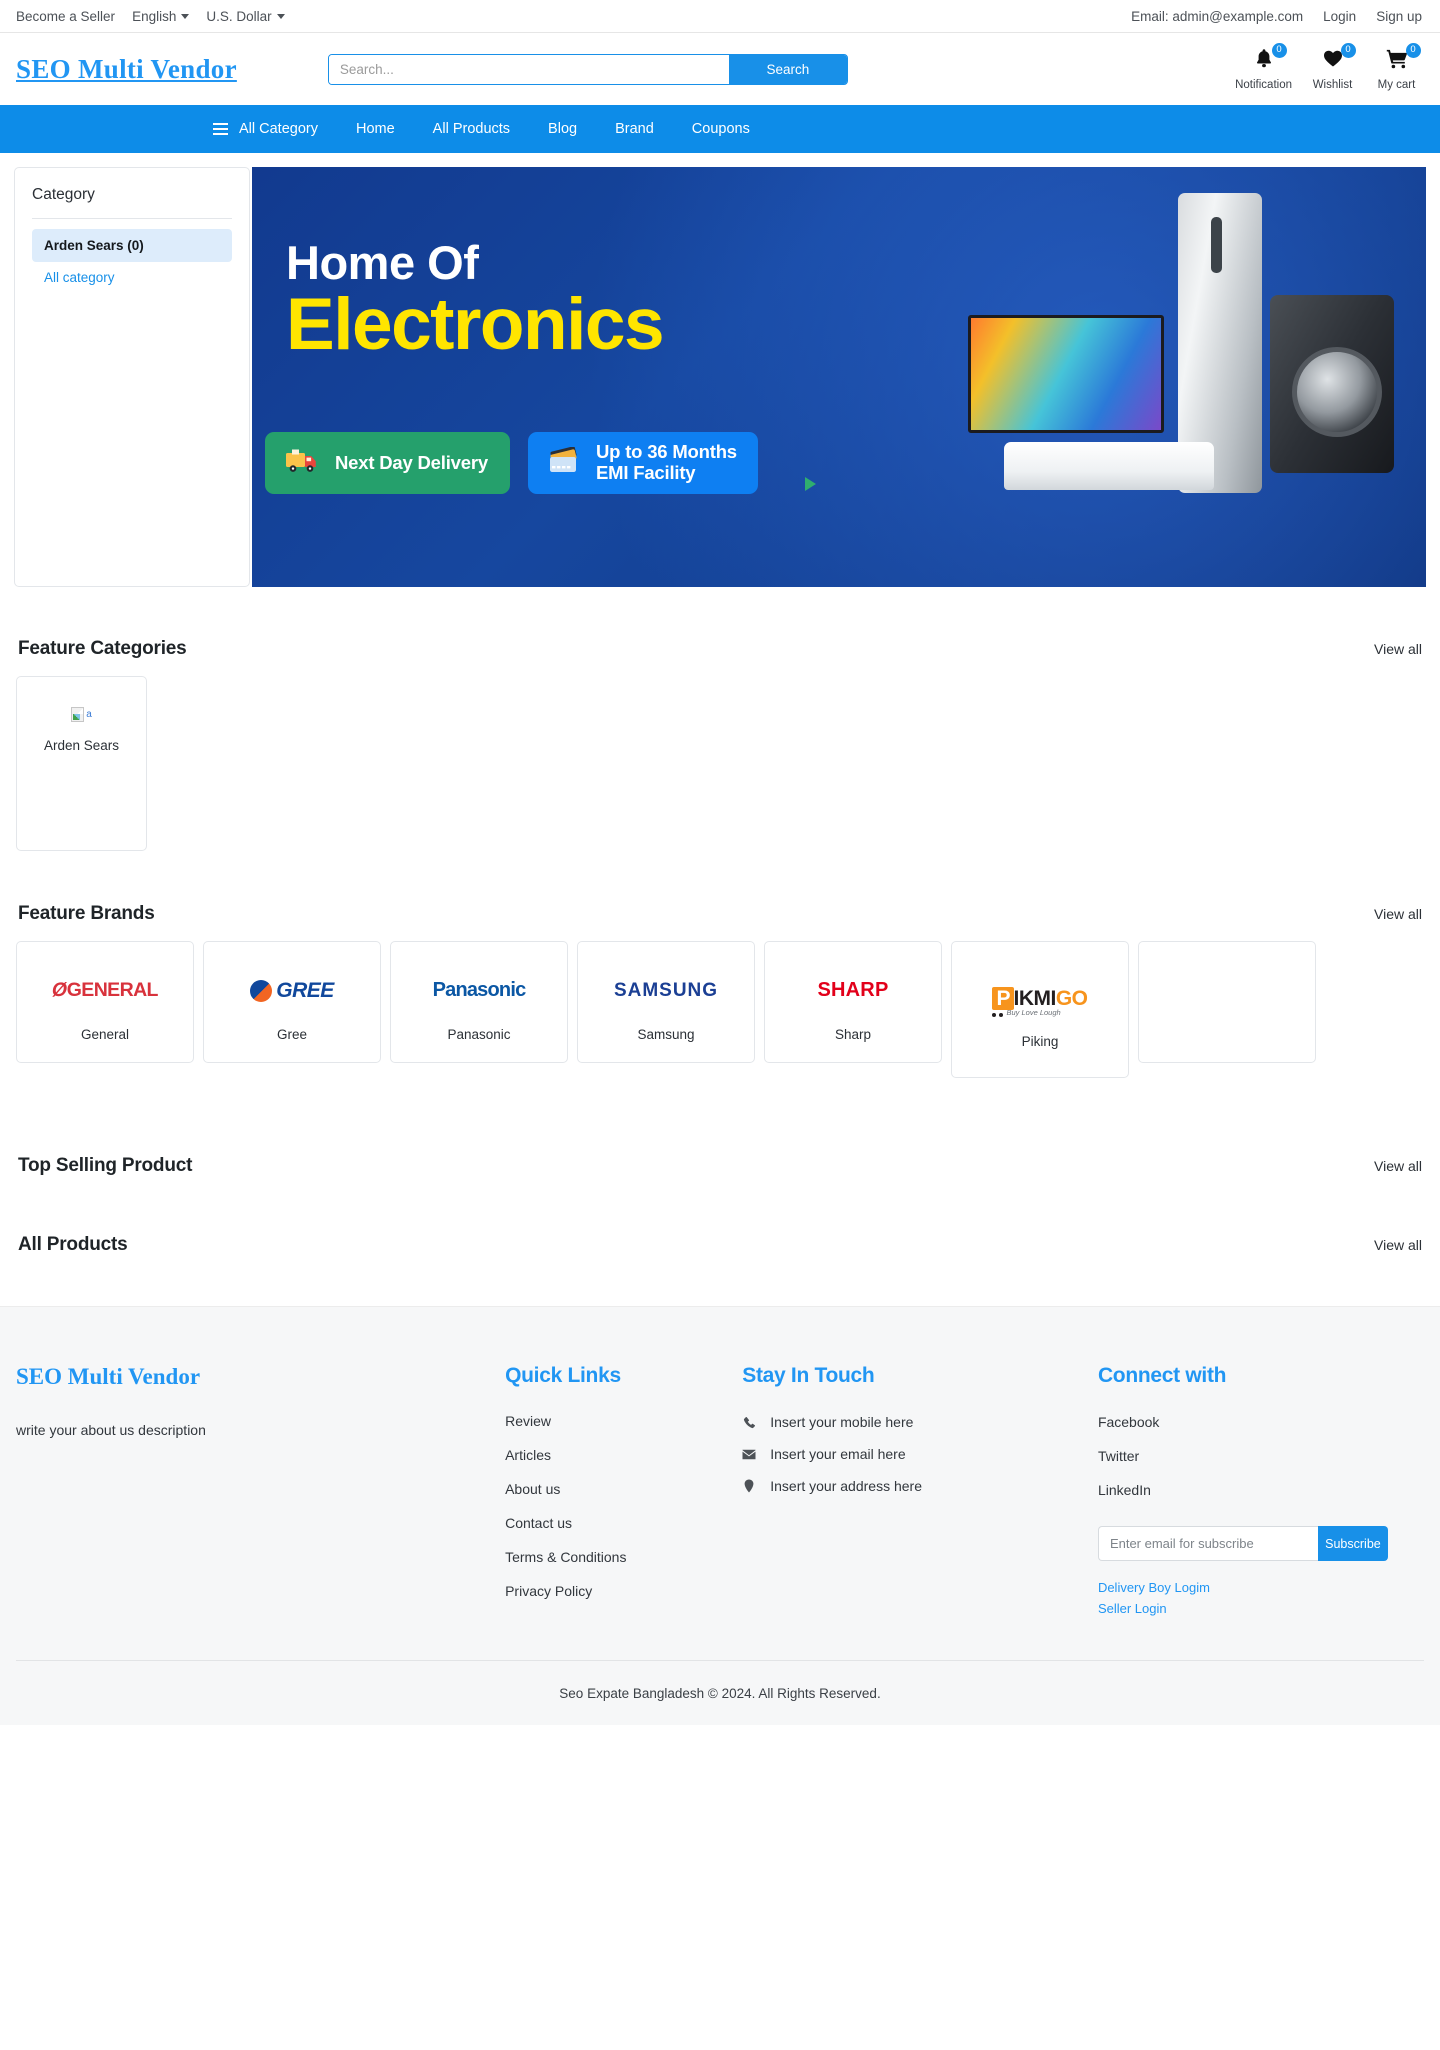 This screenshot has width=1440, height=2050. Describe the element at coordinates (721, 129) in the screenshot. I see `nav-item-coupons: Coupons` at that location.